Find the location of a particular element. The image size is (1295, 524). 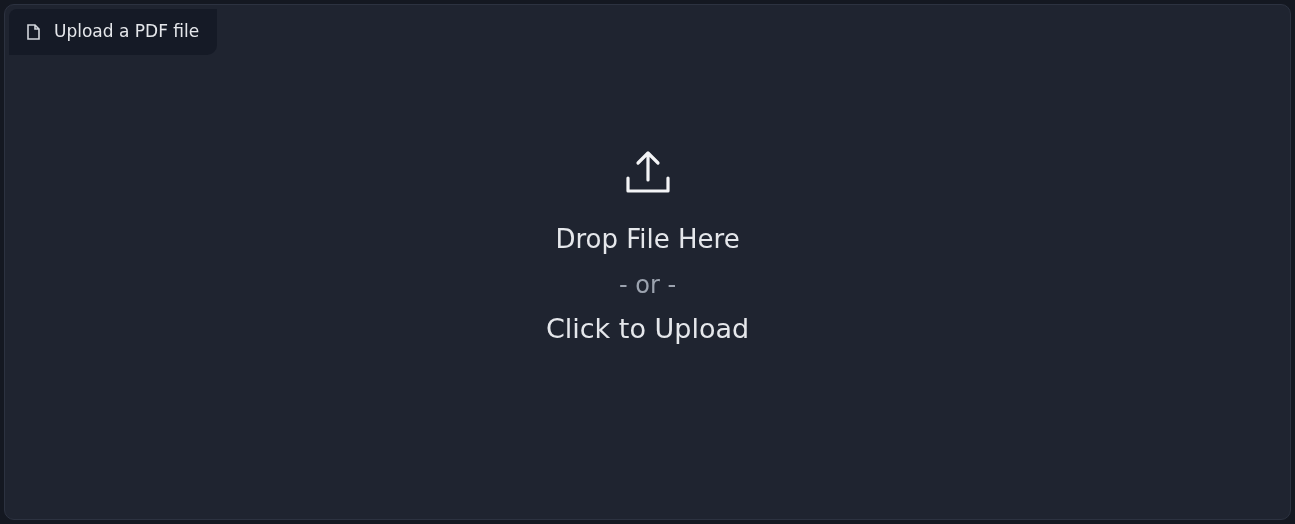

label-text: Upload a PDF file is located at coordinates (127, 31).